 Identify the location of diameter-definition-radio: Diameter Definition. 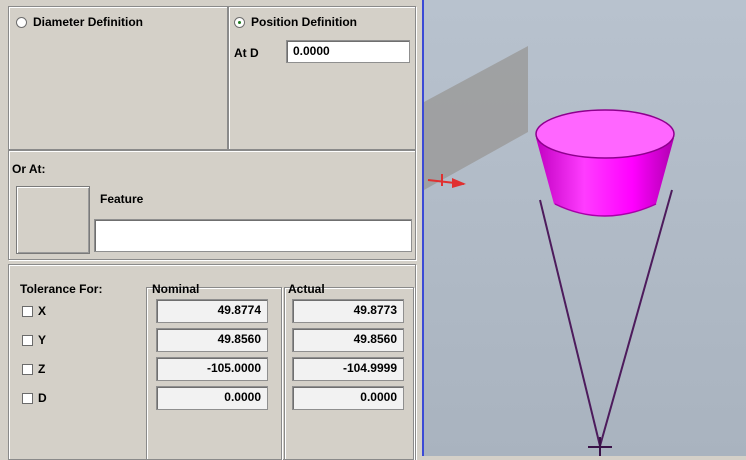
(79, 22).